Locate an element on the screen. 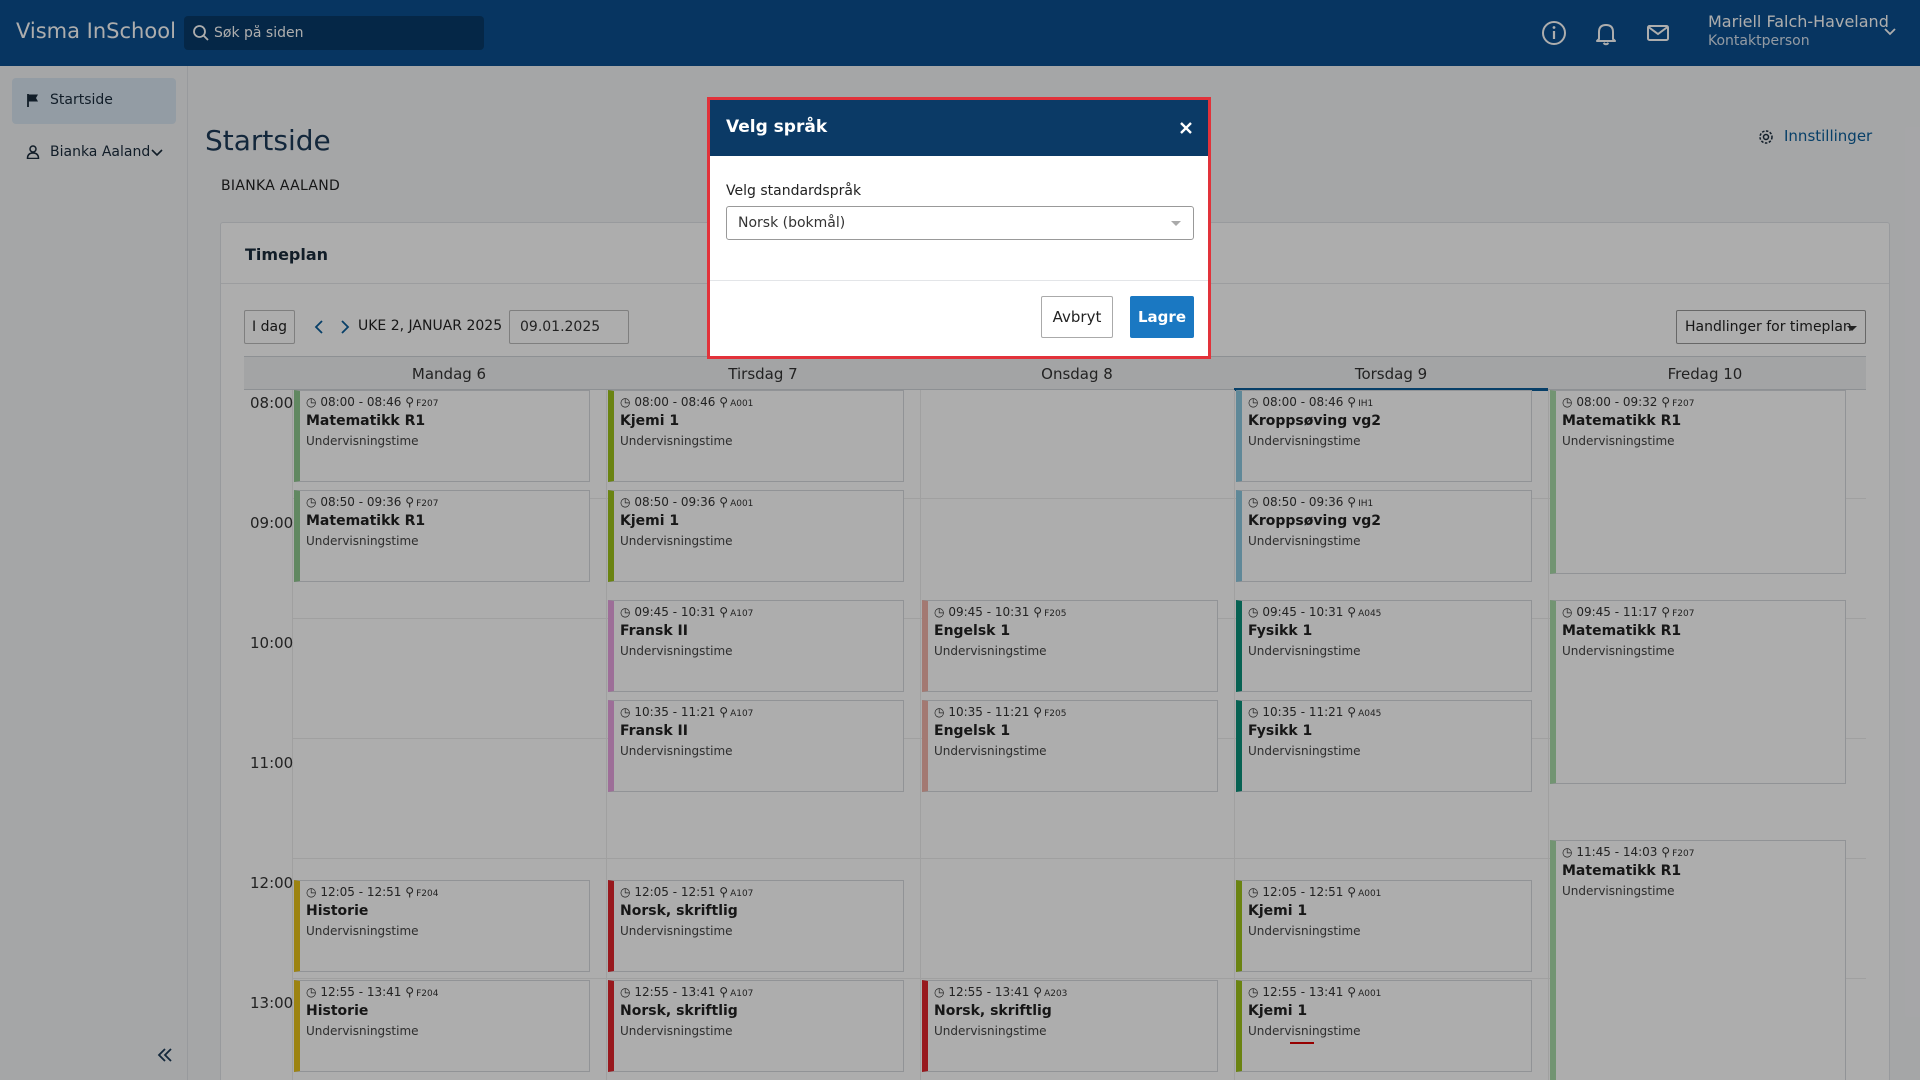  cancel-button: Avbryt is located at coordinates (1077, 317).